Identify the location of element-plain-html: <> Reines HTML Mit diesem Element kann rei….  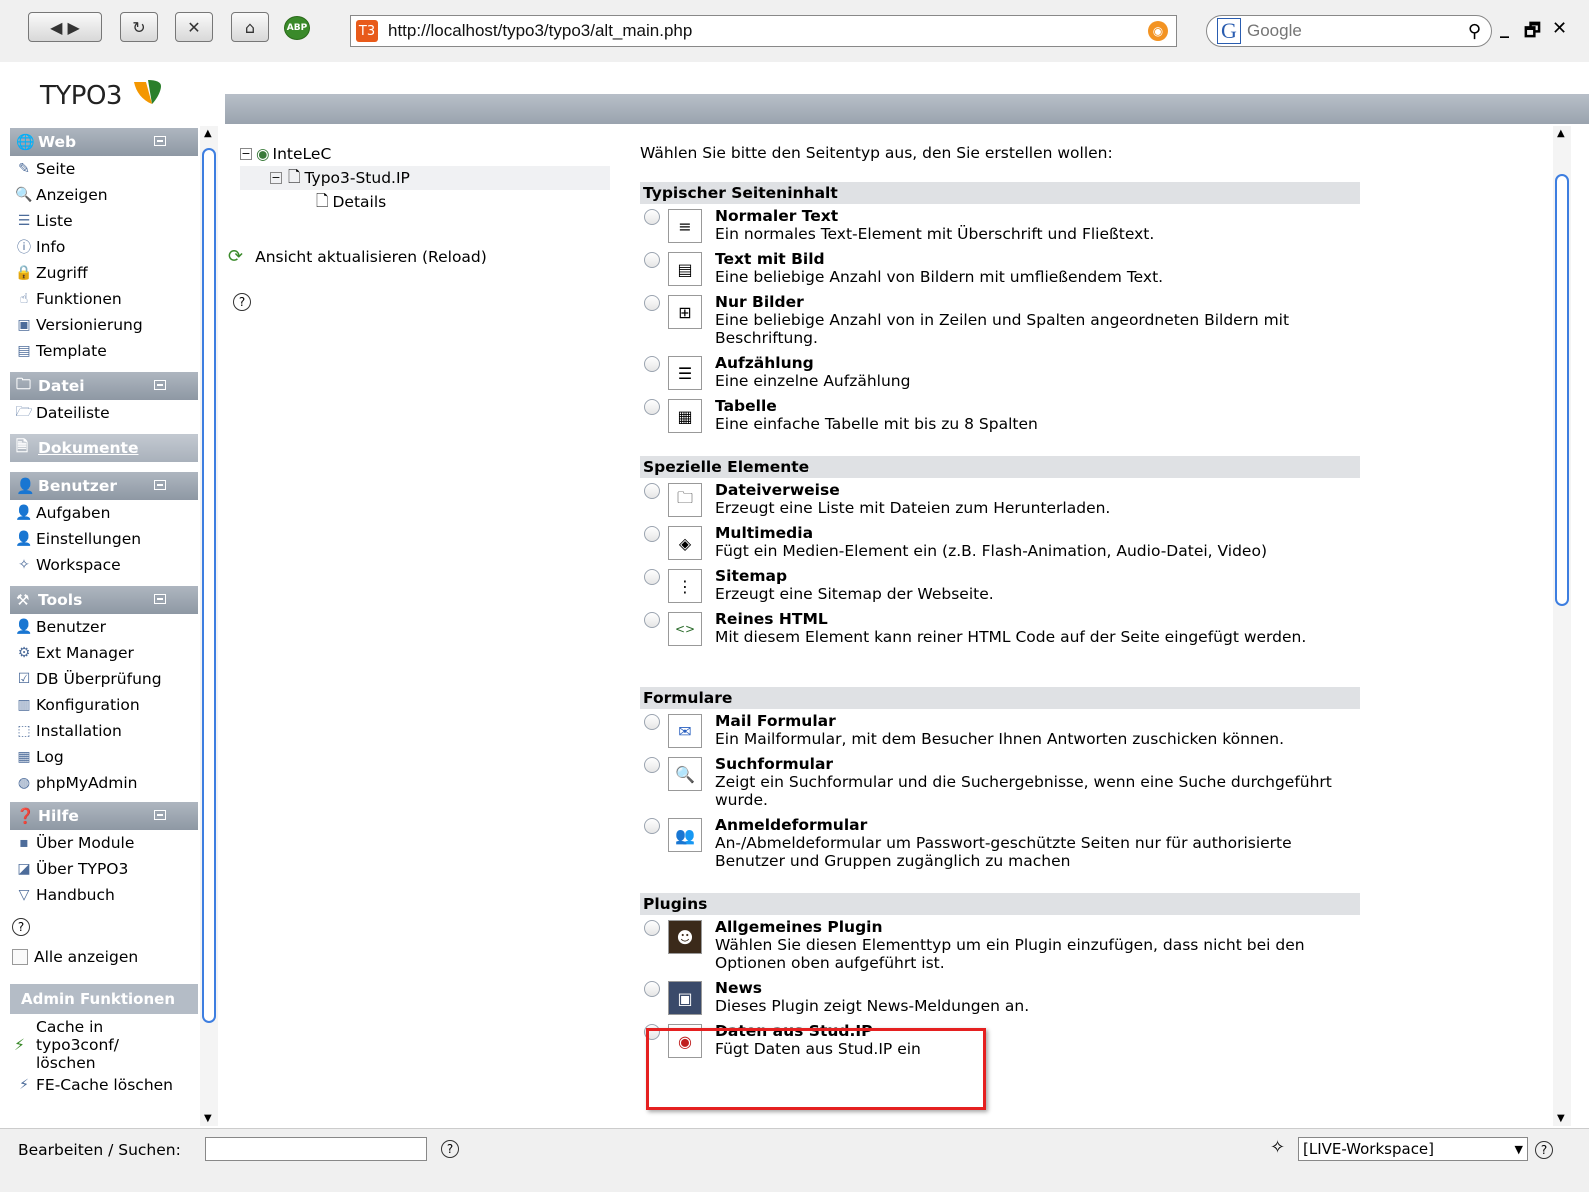
(1000, 639).